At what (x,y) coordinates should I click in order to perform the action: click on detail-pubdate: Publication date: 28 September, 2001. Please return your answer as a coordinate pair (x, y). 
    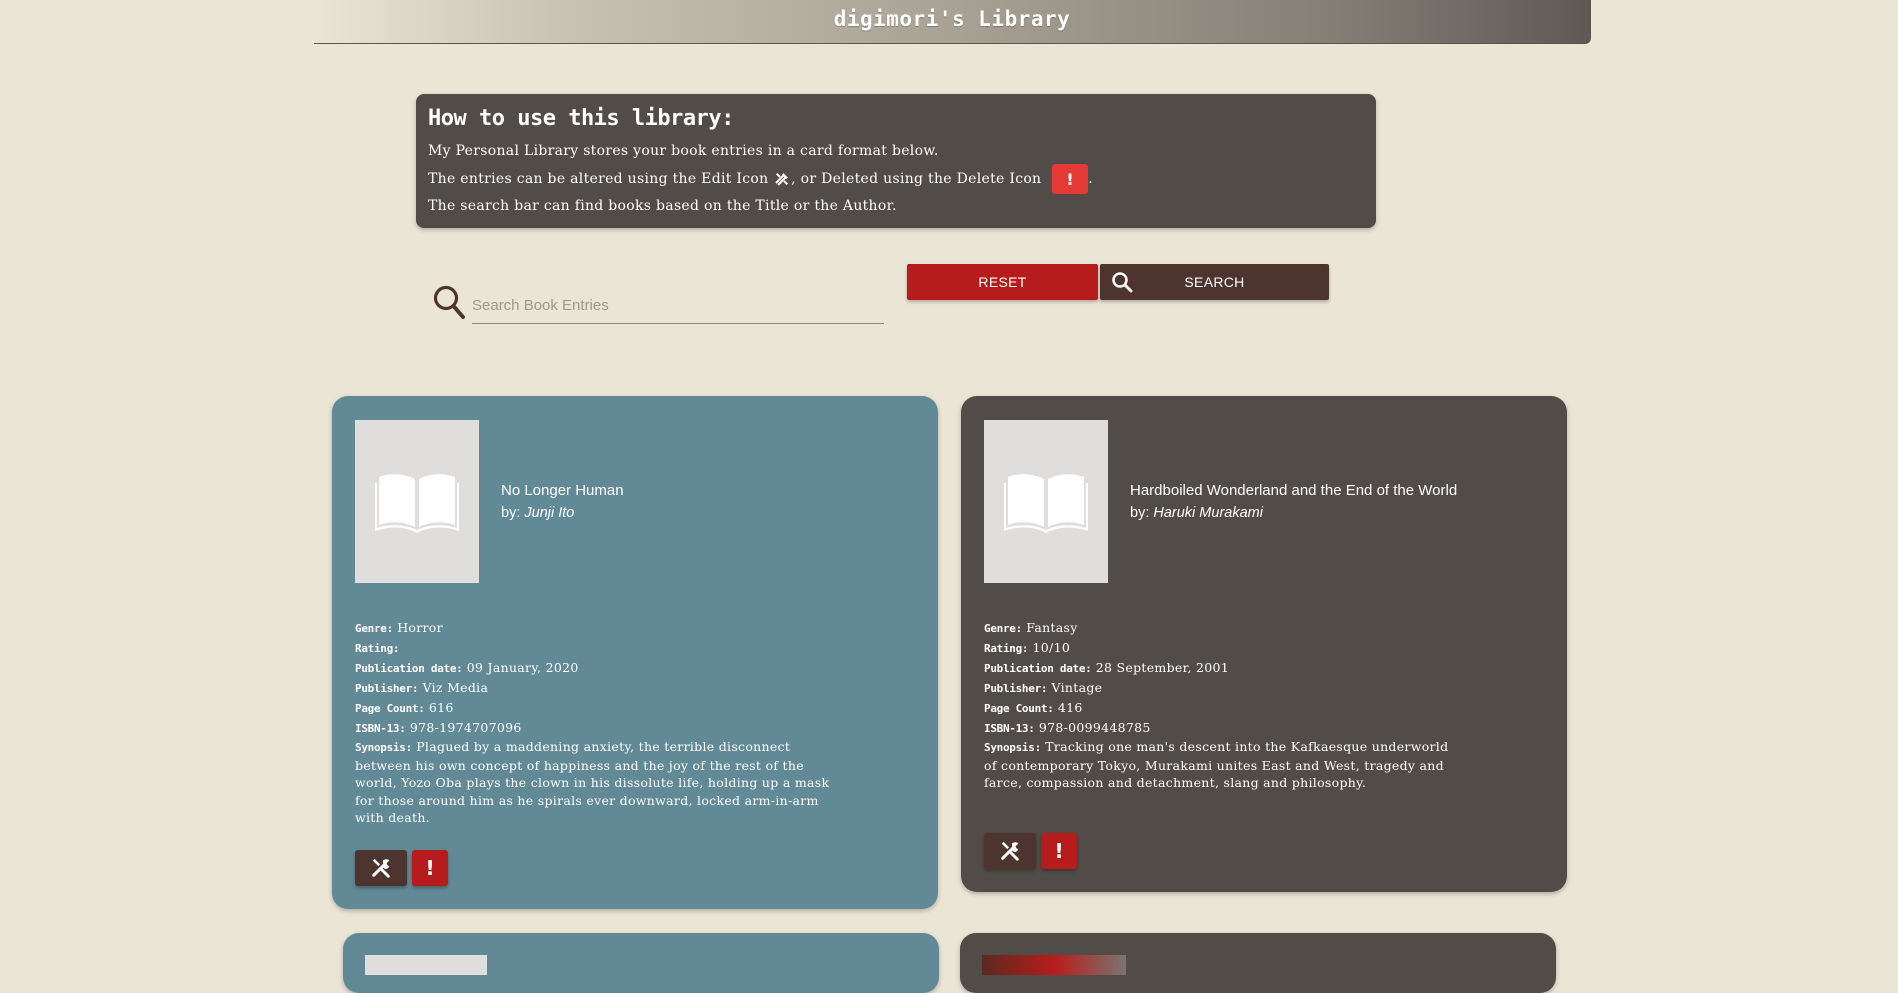
    Looking at the image, I should click on (1224, 668).